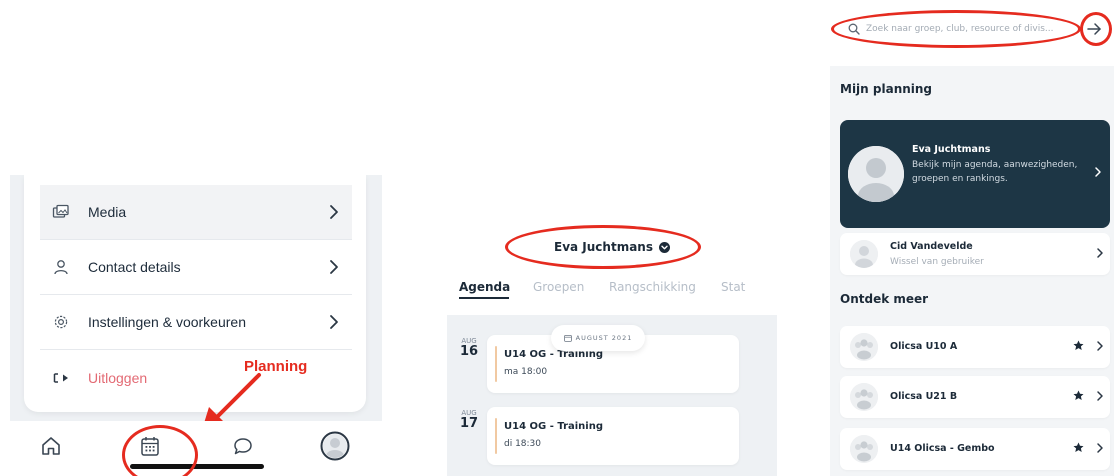 Image resolution: width=1114 pixels, height=476 pixels. Describe the element at coordinates (107, 212) in the screenshot. I see `menu-item-label: Media` at that location.